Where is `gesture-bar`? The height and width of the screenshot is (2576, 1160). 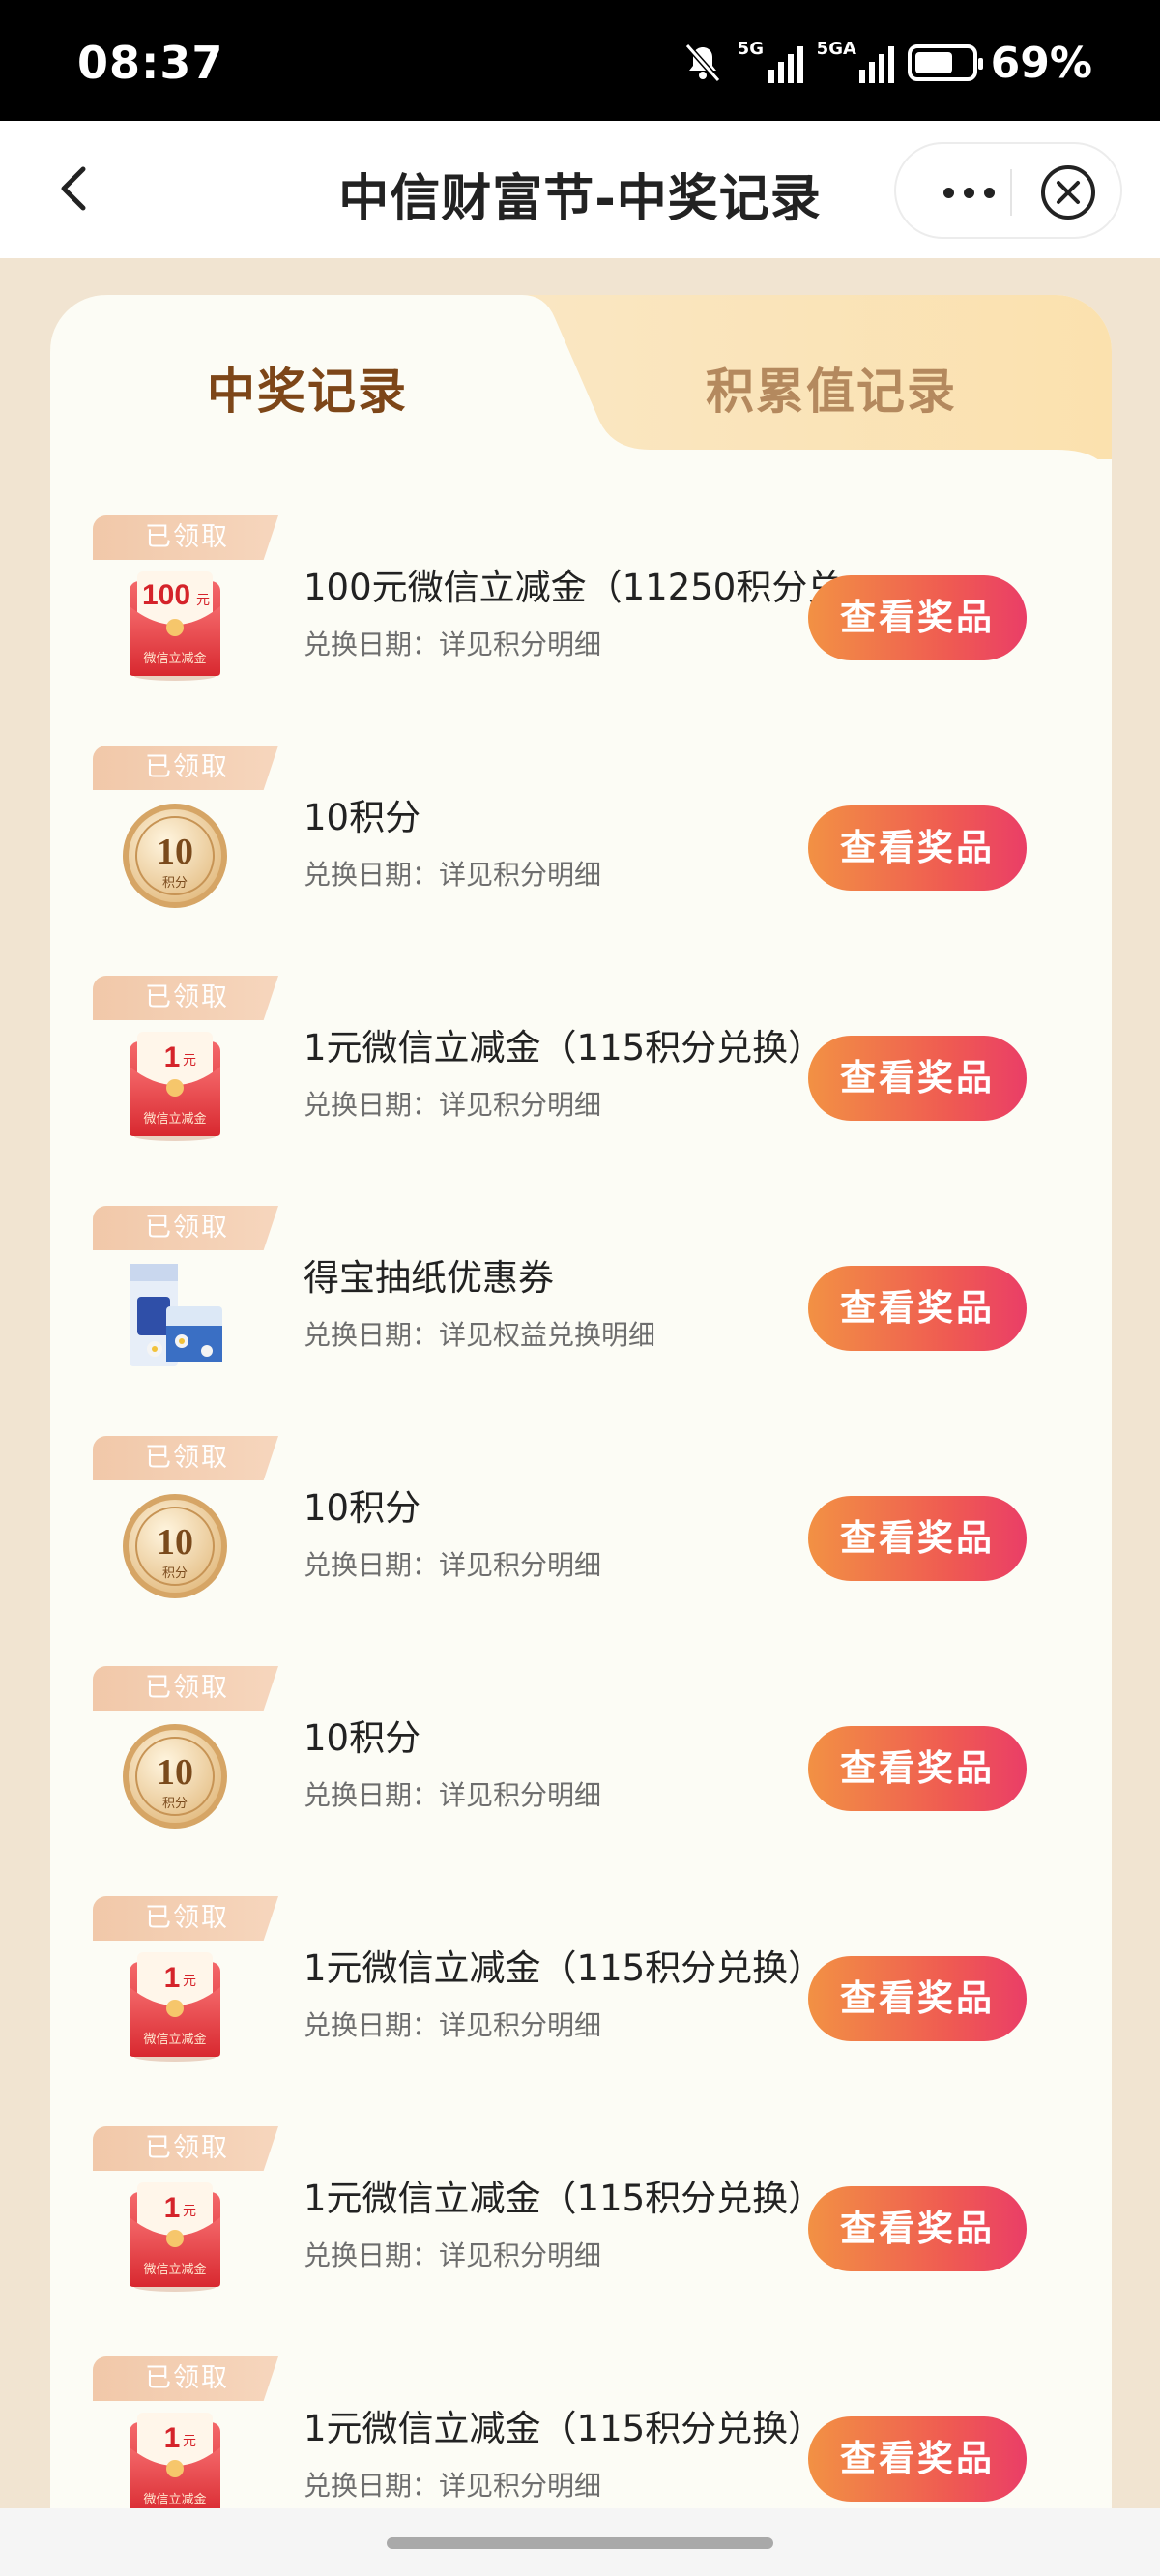 gesture-bar is located at coordinates (580, 2542).